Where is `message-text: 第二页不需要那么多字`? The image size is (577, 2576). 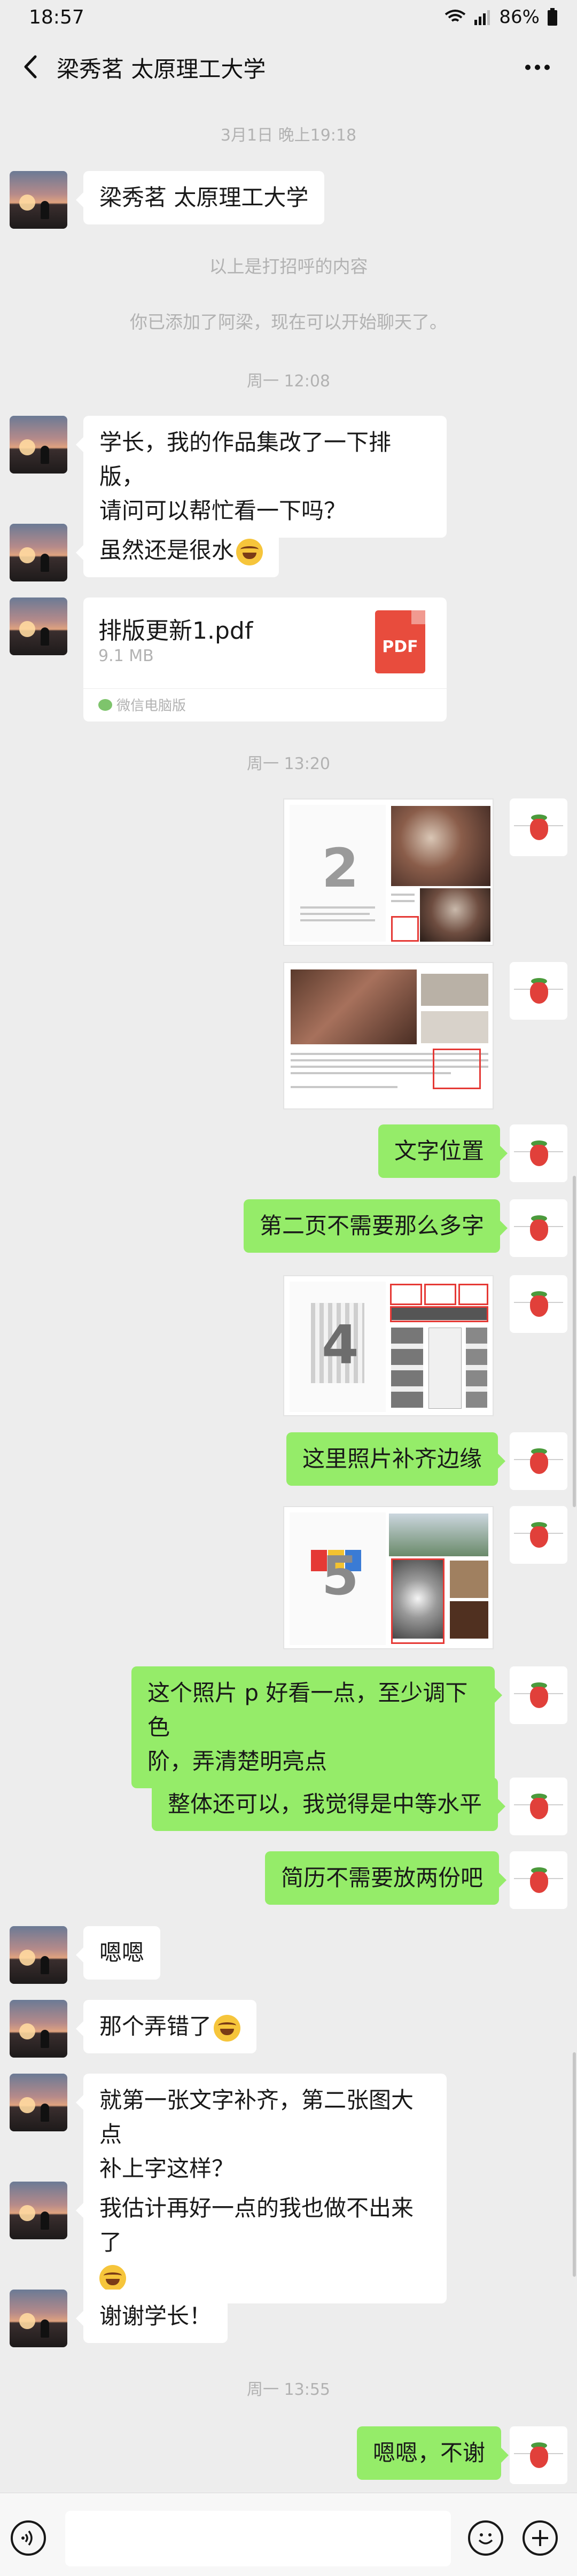 message-text: 第二页不需要那么多字 is located at coordinates (372, 1226).